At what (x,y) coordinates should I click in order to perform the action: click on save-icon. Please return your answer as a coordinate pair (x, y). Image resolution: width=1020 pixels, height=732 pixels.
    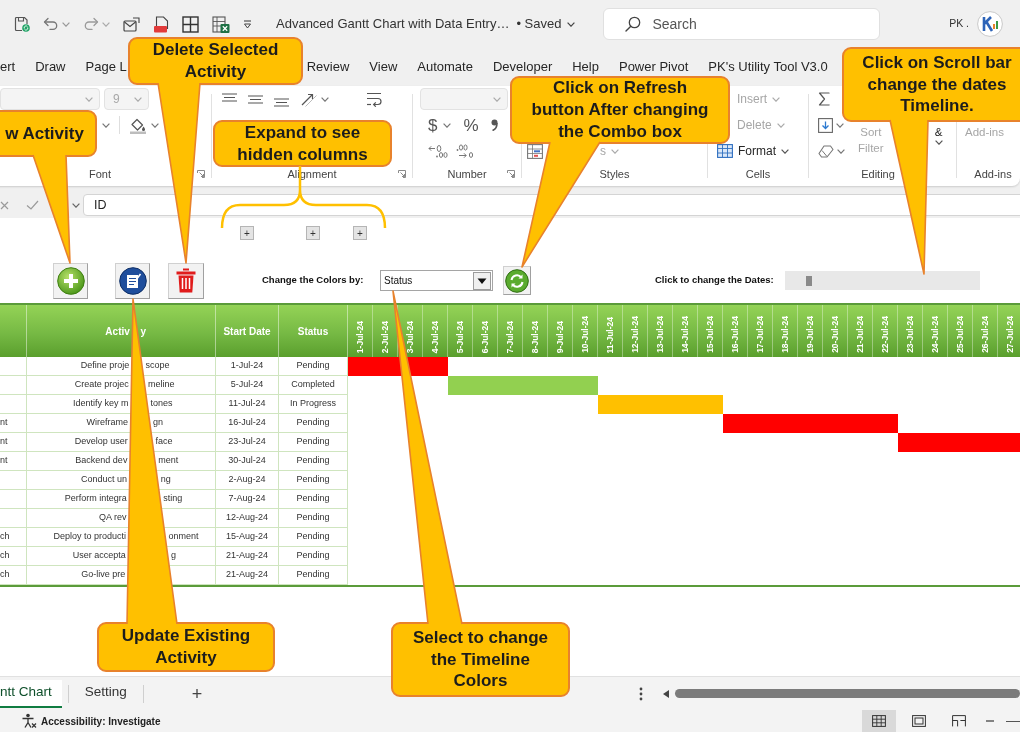
    Looking at the image, I should click on (22, 24).